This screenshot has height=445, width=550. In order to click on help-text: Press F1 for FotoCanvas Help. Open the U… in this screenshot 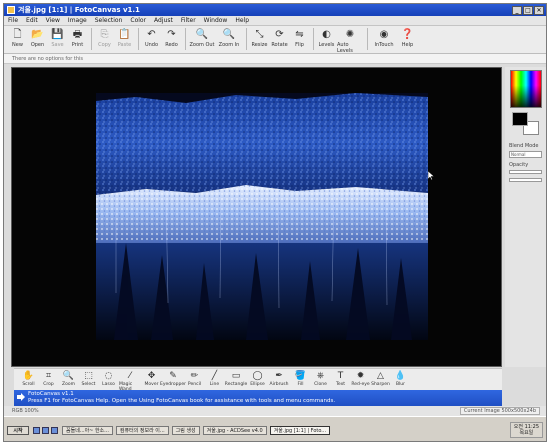, I will do `click(182, 400)`.